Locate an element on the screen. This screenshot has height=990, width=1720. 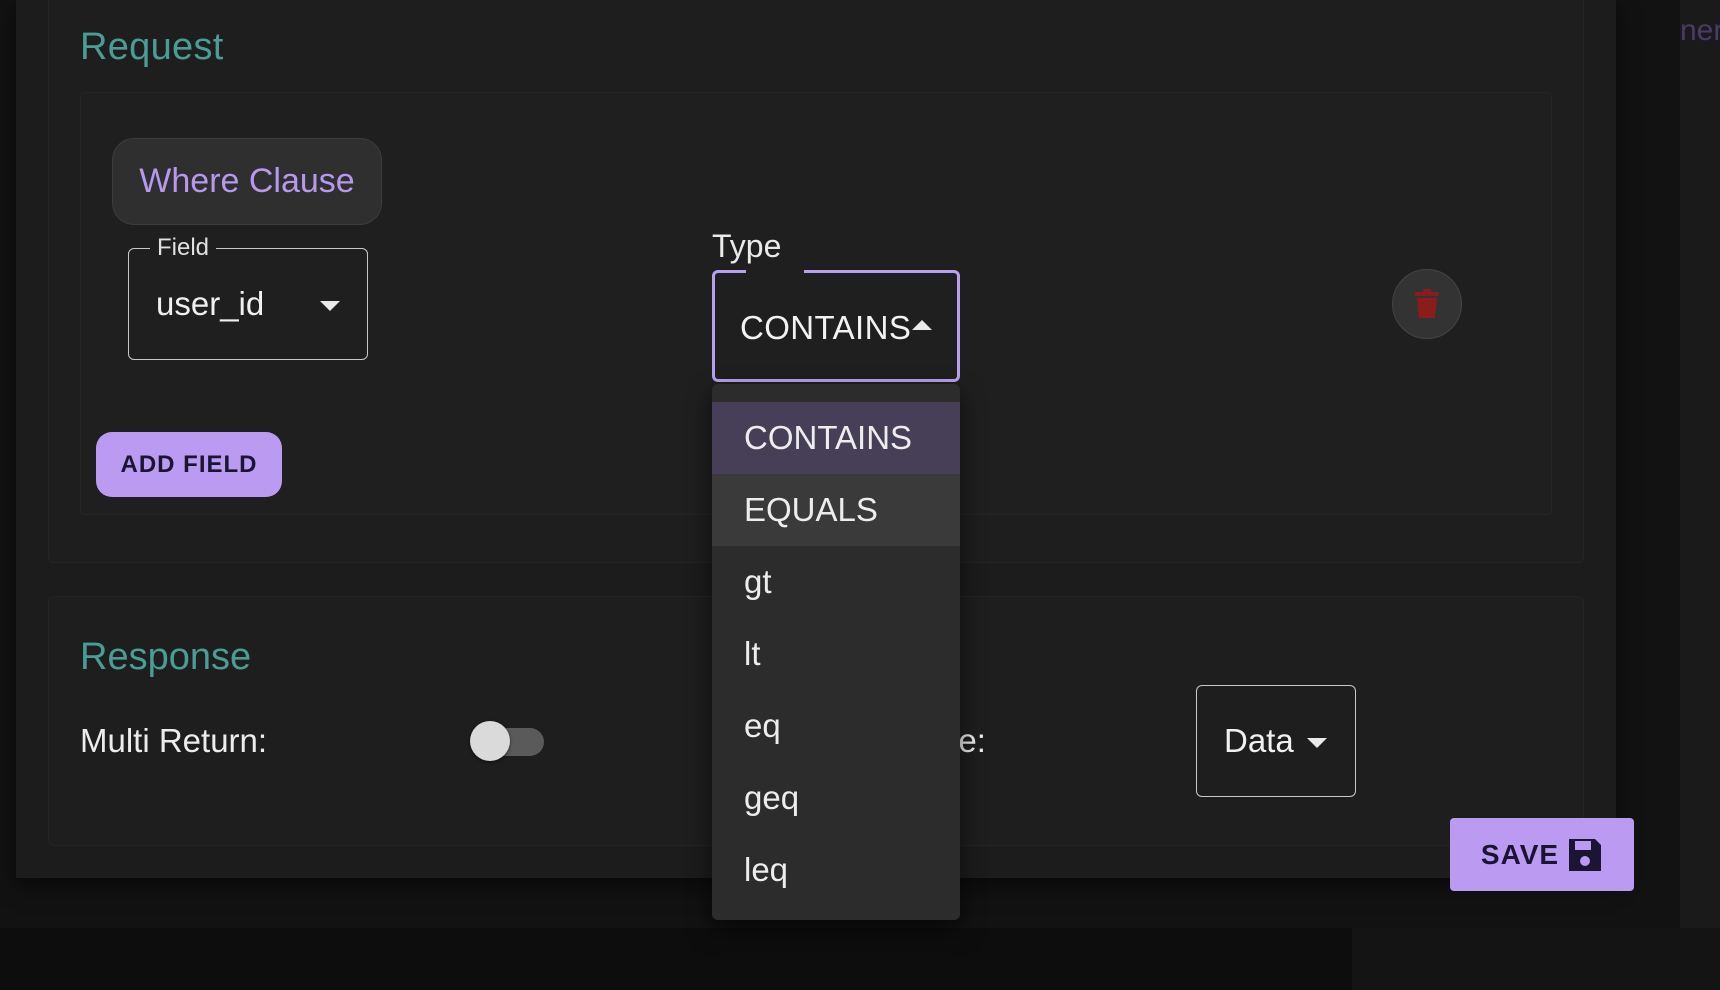
field-select-value: user_id is located at coordinates (210, 303).